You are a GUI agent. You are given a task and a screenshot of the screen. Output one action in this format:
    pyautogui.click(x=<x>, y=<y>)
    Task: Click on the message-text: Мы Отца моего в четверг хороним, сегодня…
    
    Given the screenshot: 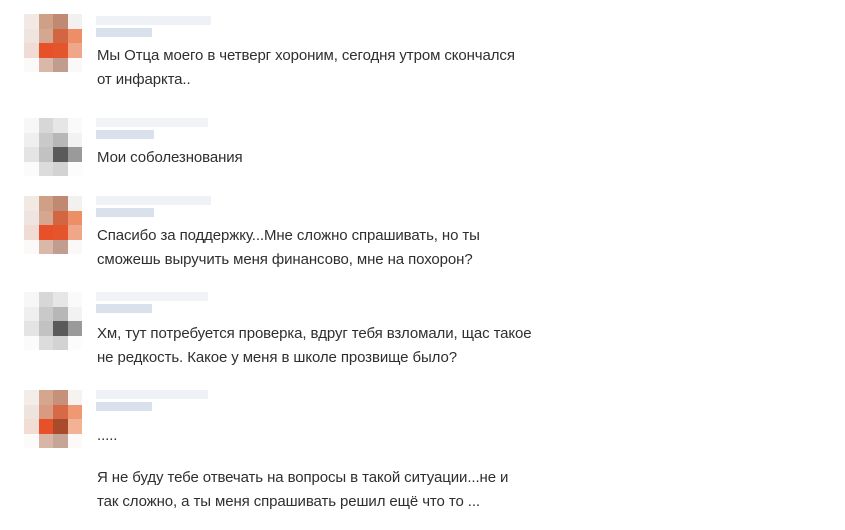 What is the action you would take?
    pyautogui.click(x=306, y=67)
    